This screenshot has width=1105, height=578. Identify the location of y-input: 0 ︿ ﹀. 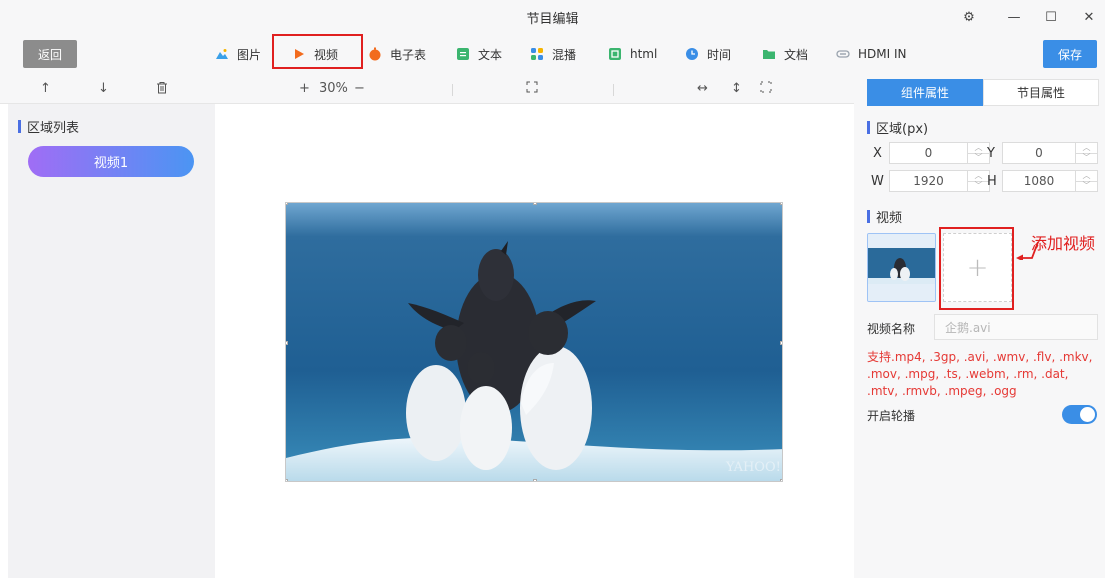
(1050, 153).